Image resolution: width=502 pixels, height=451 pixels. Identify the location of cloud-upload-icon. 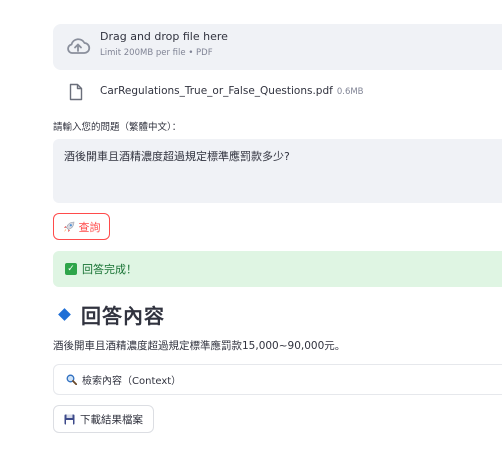
(79, 46).